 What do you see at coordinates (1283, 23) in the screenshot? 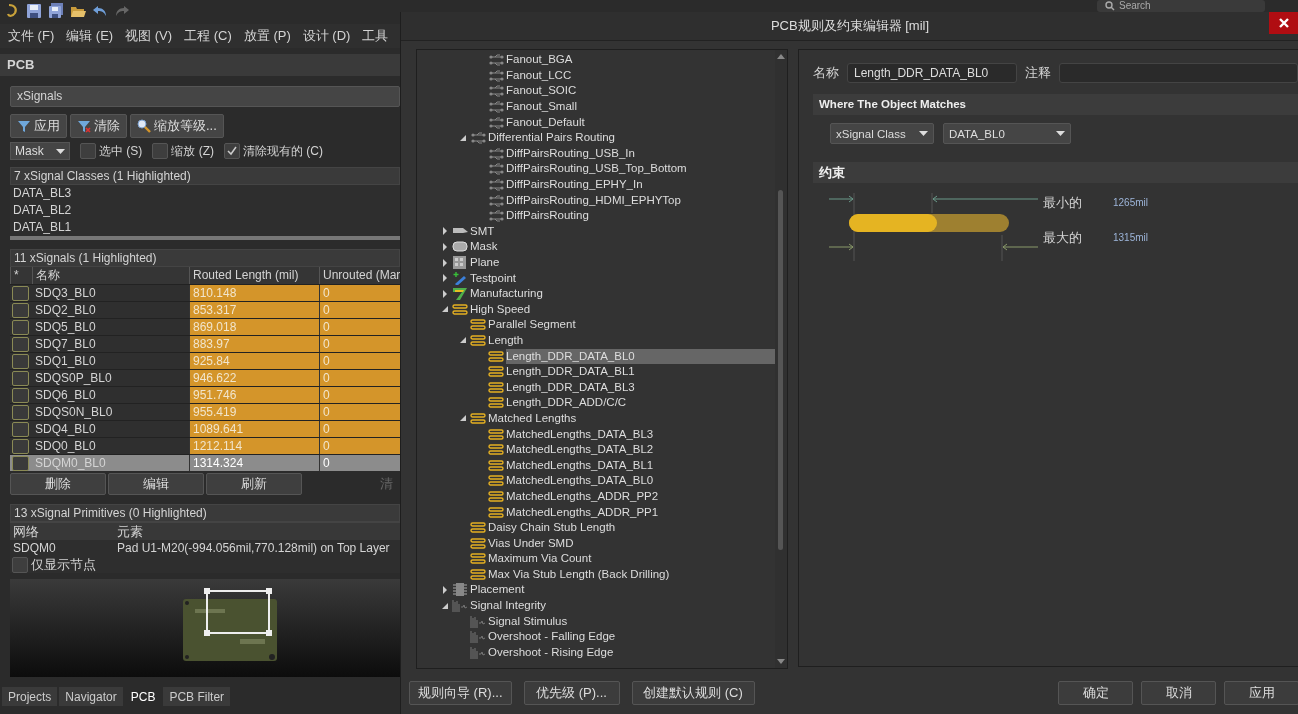
I see `close-button` at bounding box center [1283, 23].